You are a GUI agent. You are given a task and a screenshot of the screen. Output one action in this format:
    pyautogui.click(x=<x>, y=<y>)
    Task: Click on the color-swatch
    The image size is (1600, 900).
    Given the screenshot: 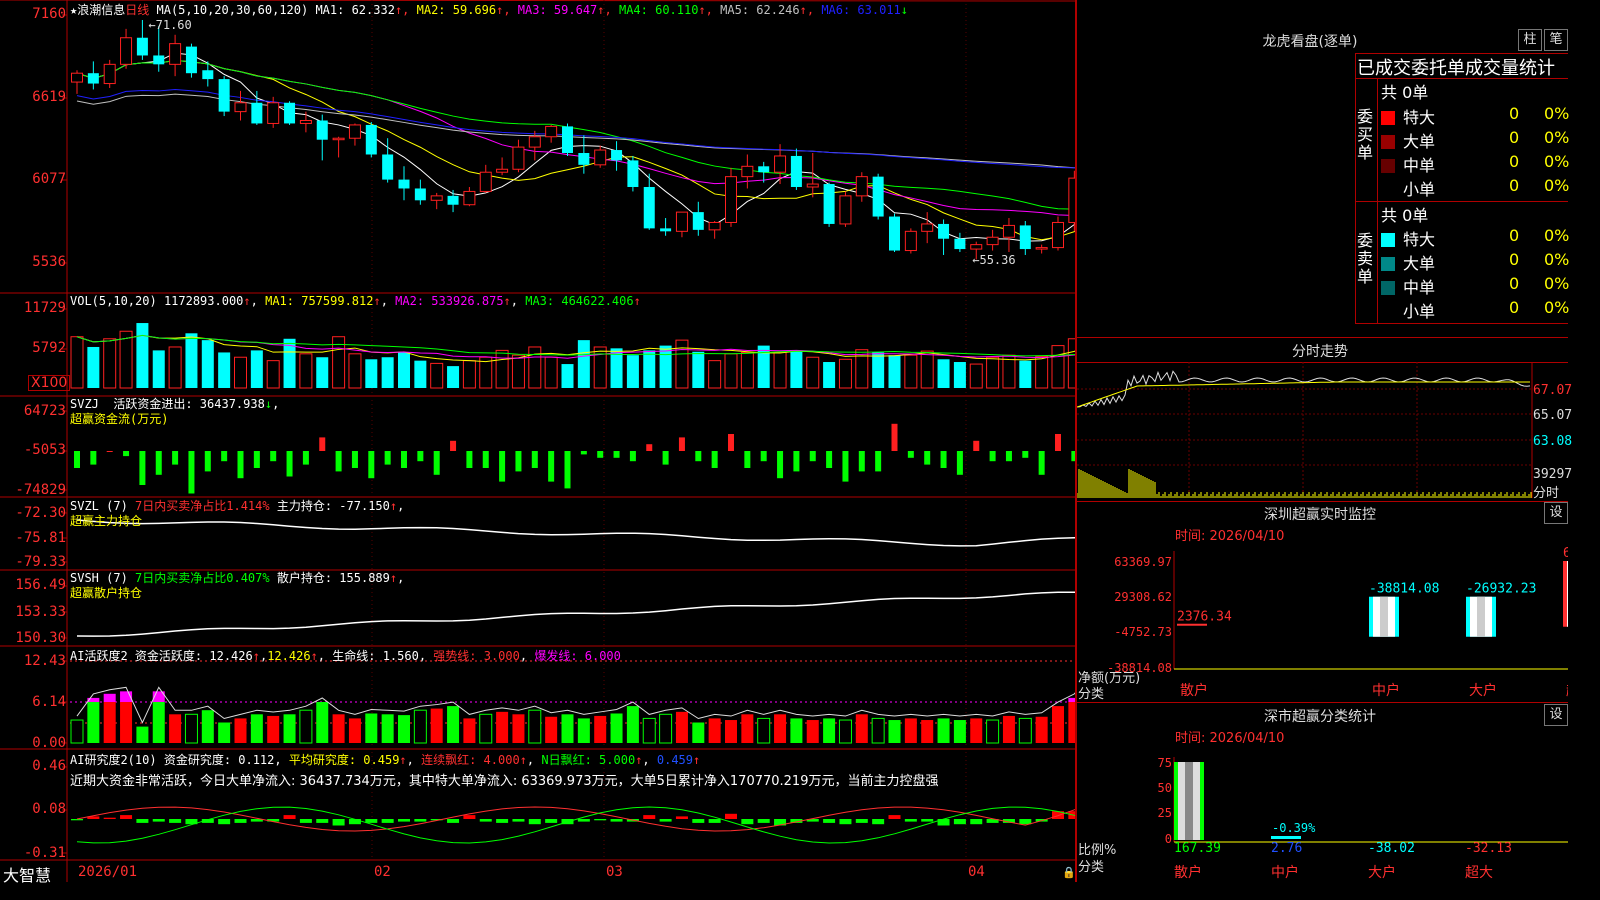 What is the action you would take?
    pyautogui.click(x=1388, y=118)
    